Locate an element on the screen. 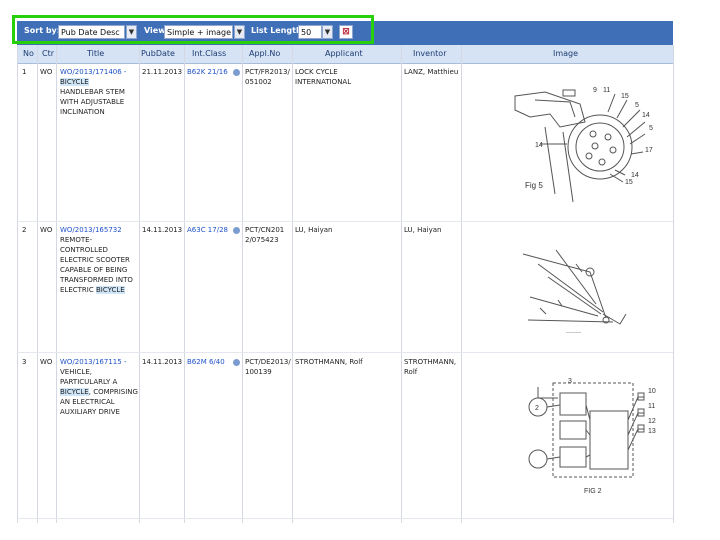 The width and height of the screenshot is (720, 540). application-number: PCT/CN2012/075423 is located at coordinates (265, 235).